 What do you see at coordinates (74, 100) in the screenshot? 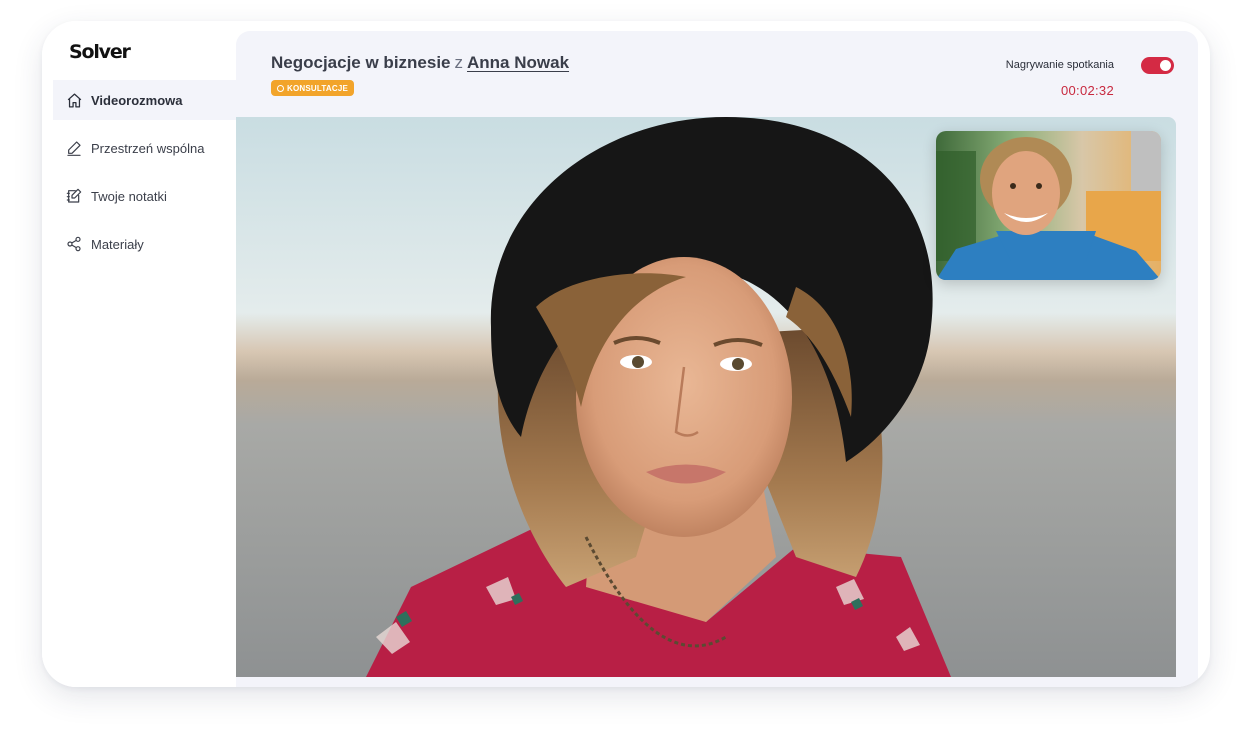
I see `home-icon` at bounding box center [74, 100].